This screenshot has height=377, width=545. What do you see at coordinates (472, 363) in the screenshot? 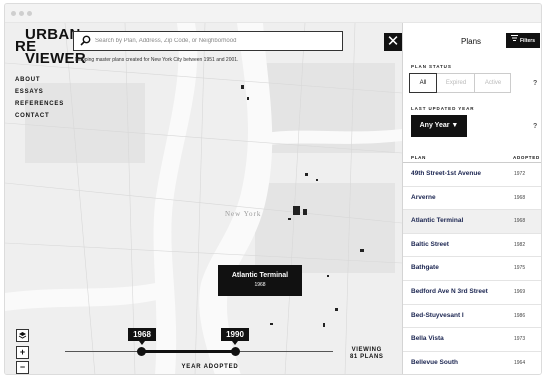
I see `plan-row: Bellevue South 1964` at bounding box center [472, 363].